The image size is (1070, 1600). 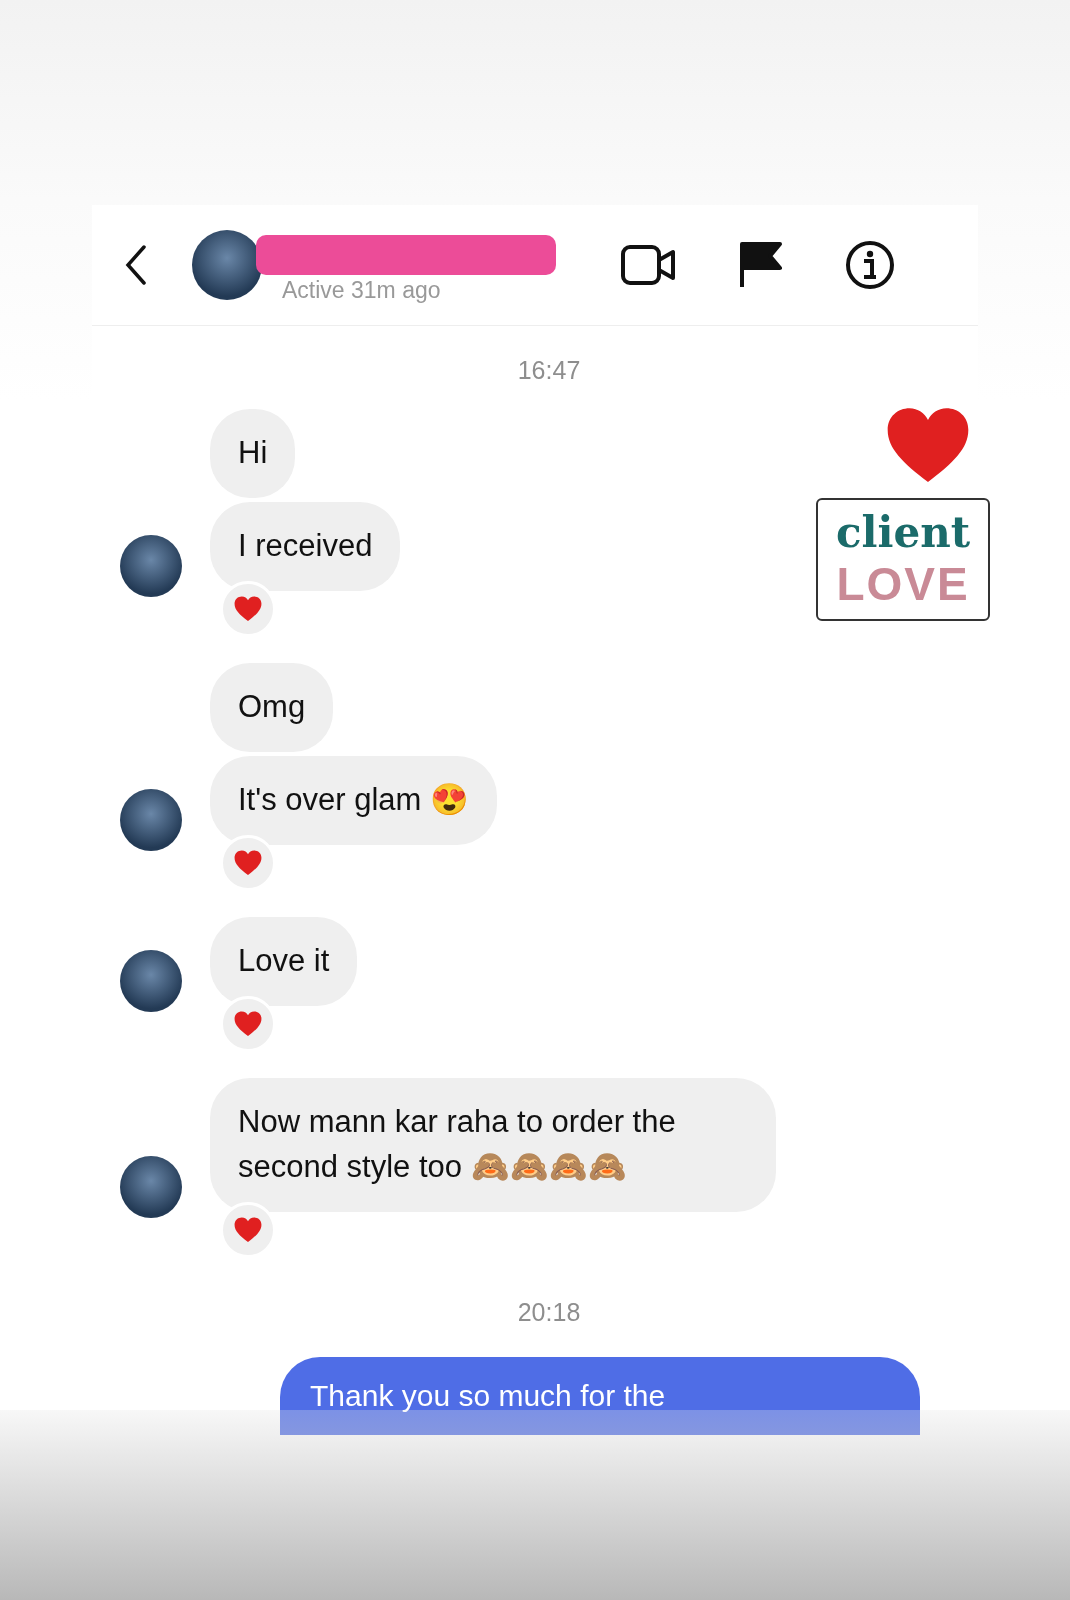 What do you see at coordinates (600, 1395) in the screenshot?
I see `message-bubble: Thank you so much for the` at bounding box center [600, 1395].